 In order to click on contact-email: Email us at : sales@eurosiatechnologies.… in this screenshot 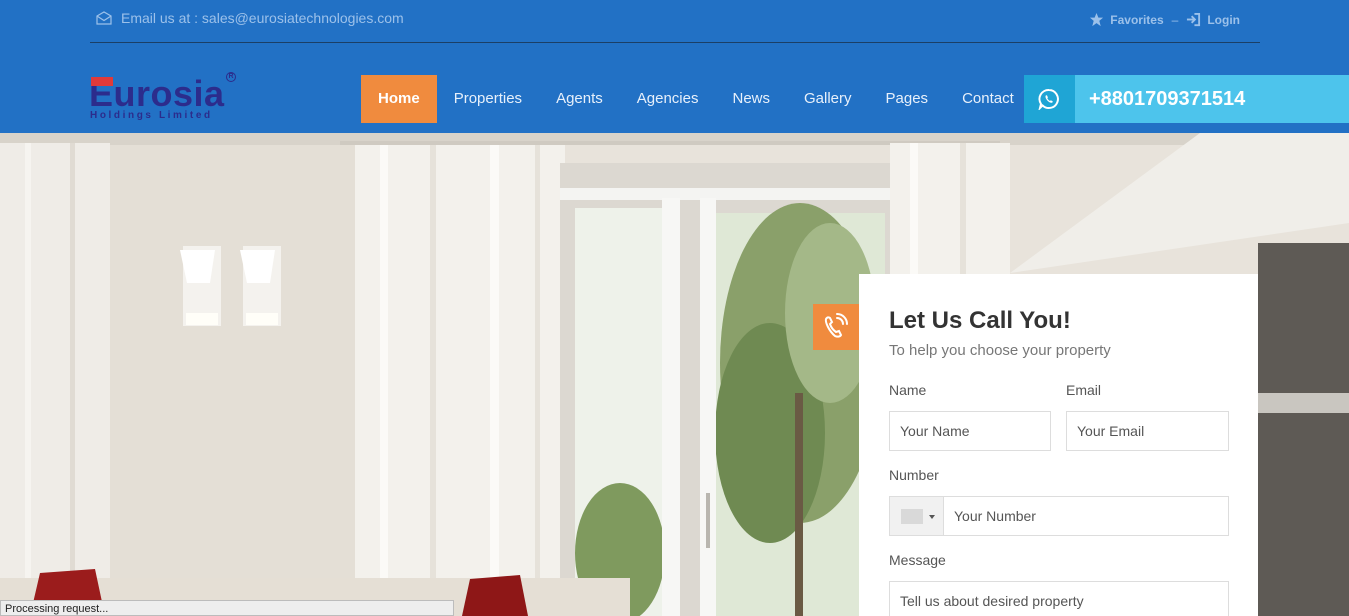, I will do `click(250, 18)`.